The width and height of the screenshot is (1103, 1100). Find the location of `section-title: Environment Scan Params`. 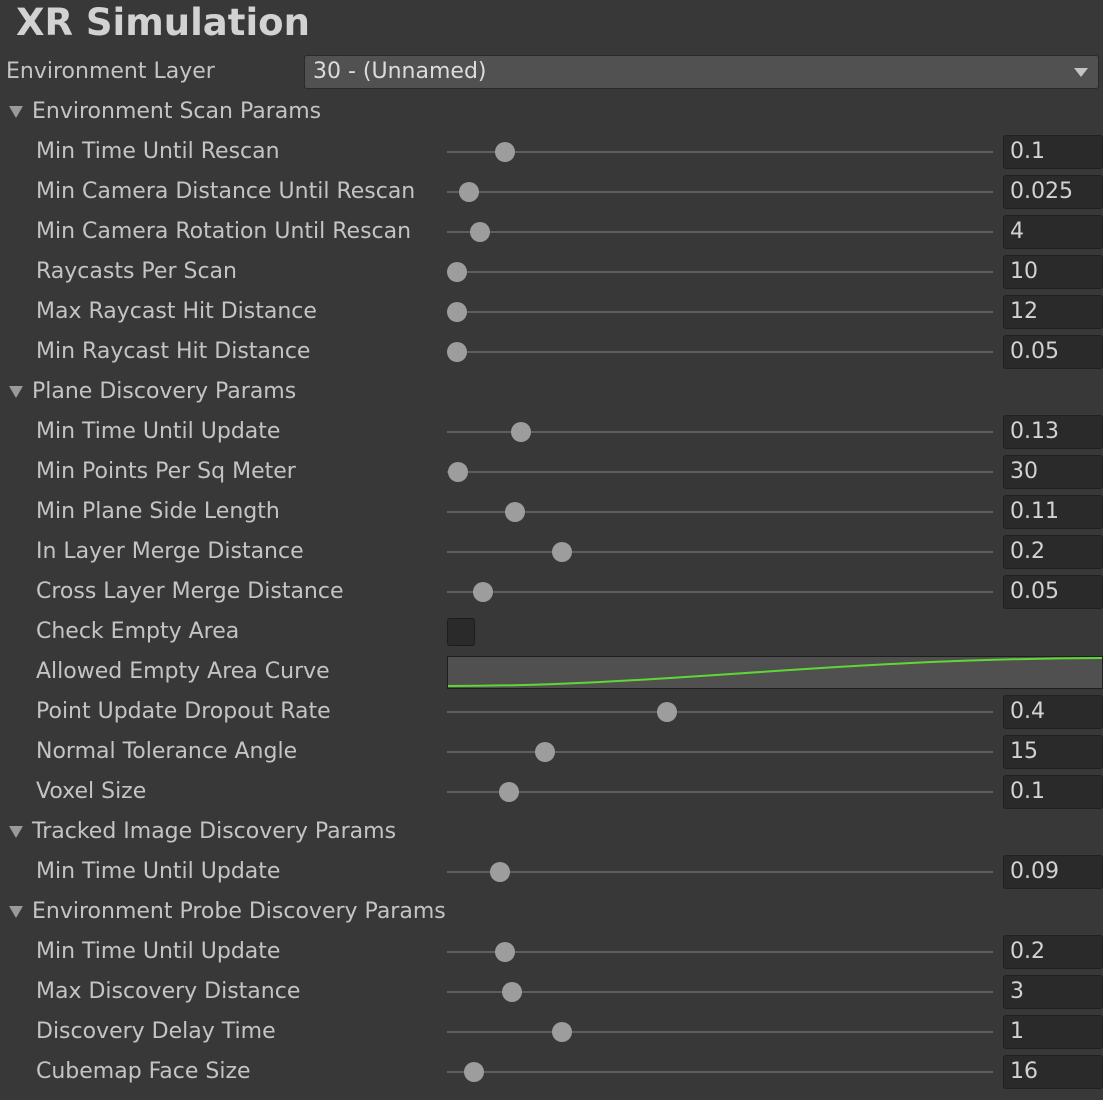

section-title: Environment Scan Params is located at coordinates (177, 111).